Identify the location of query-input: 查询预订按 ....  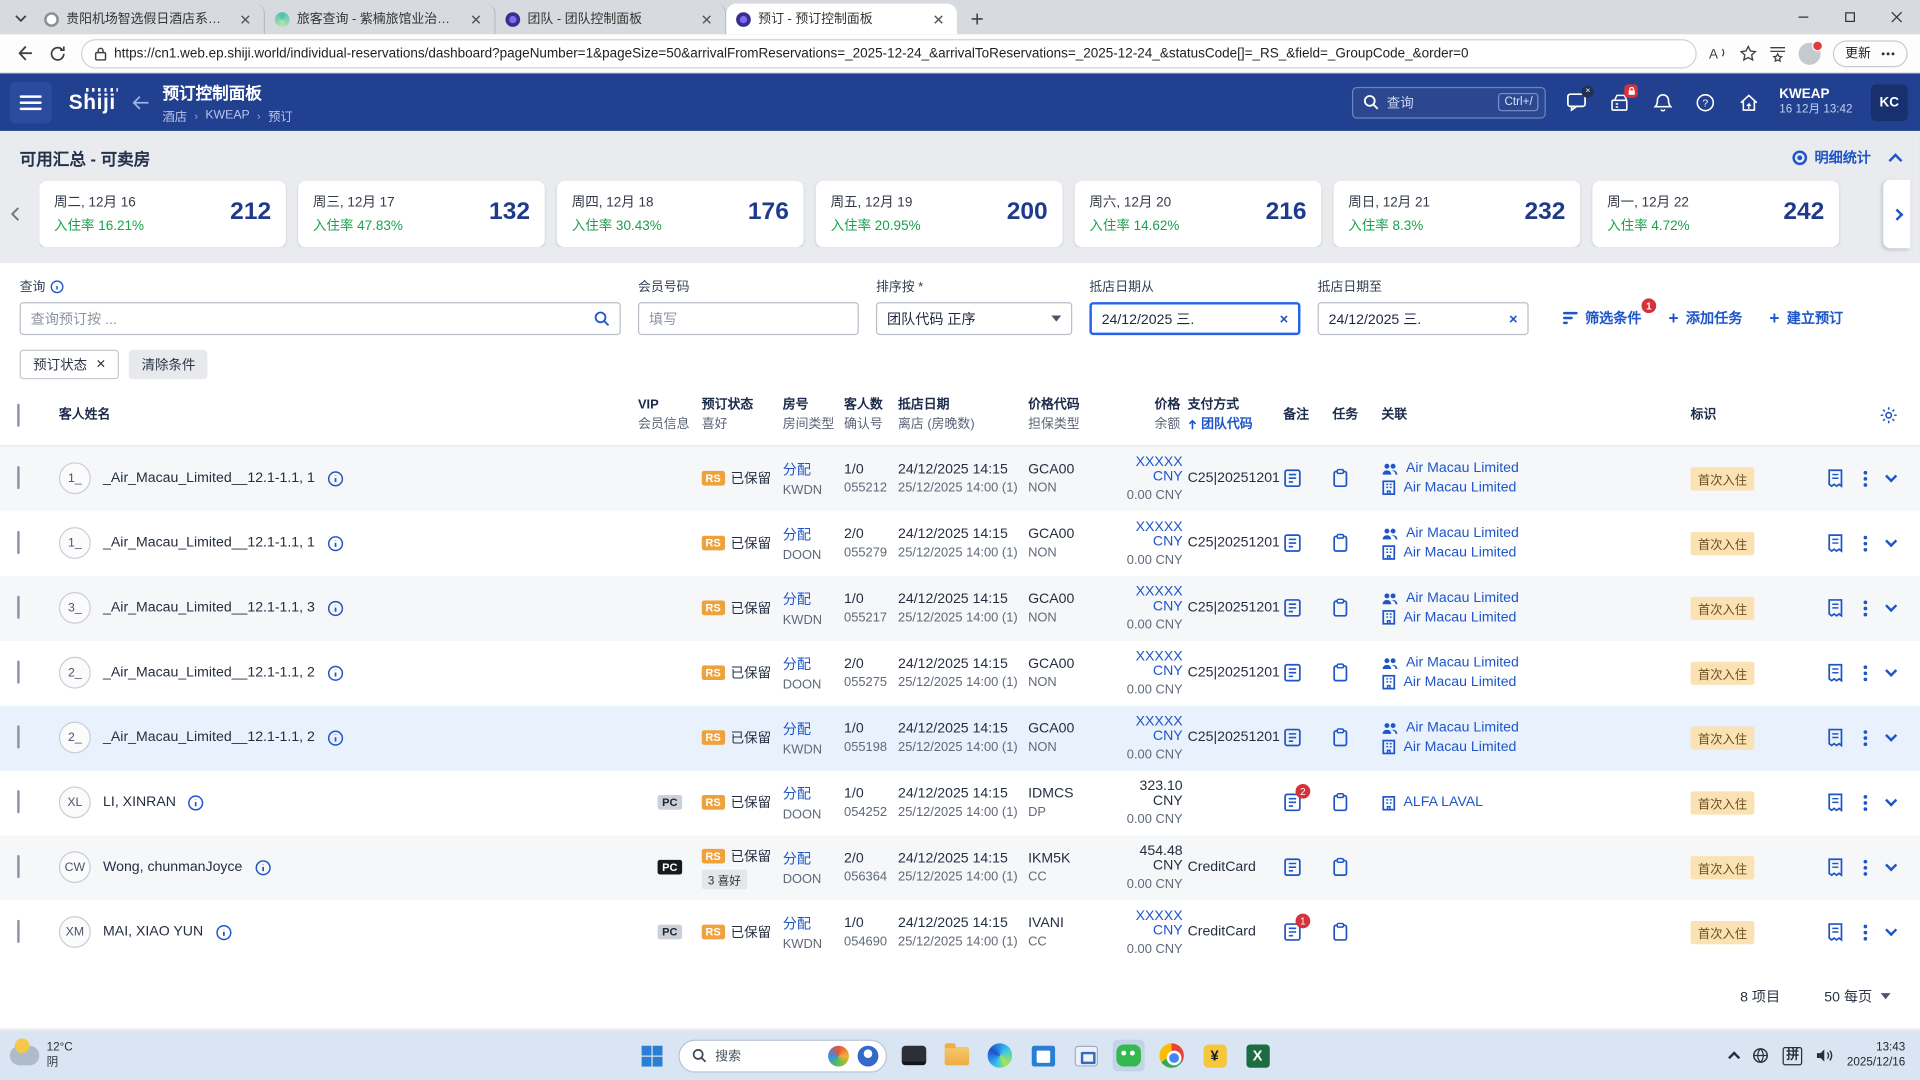
(320, 319).